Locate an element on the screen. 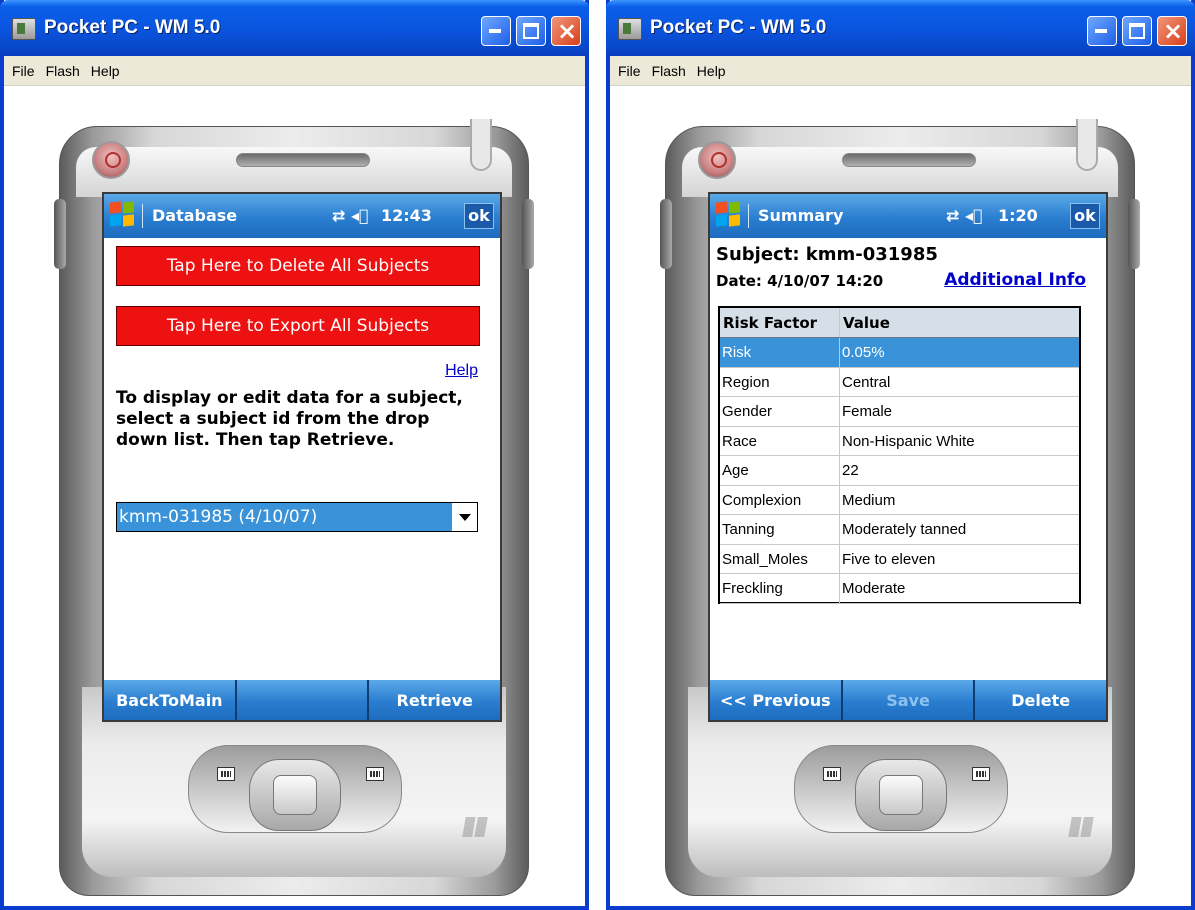 The width and height of the screenshot is (1195, 910). table-row: Age 22 is located at coordinates (899, 471).